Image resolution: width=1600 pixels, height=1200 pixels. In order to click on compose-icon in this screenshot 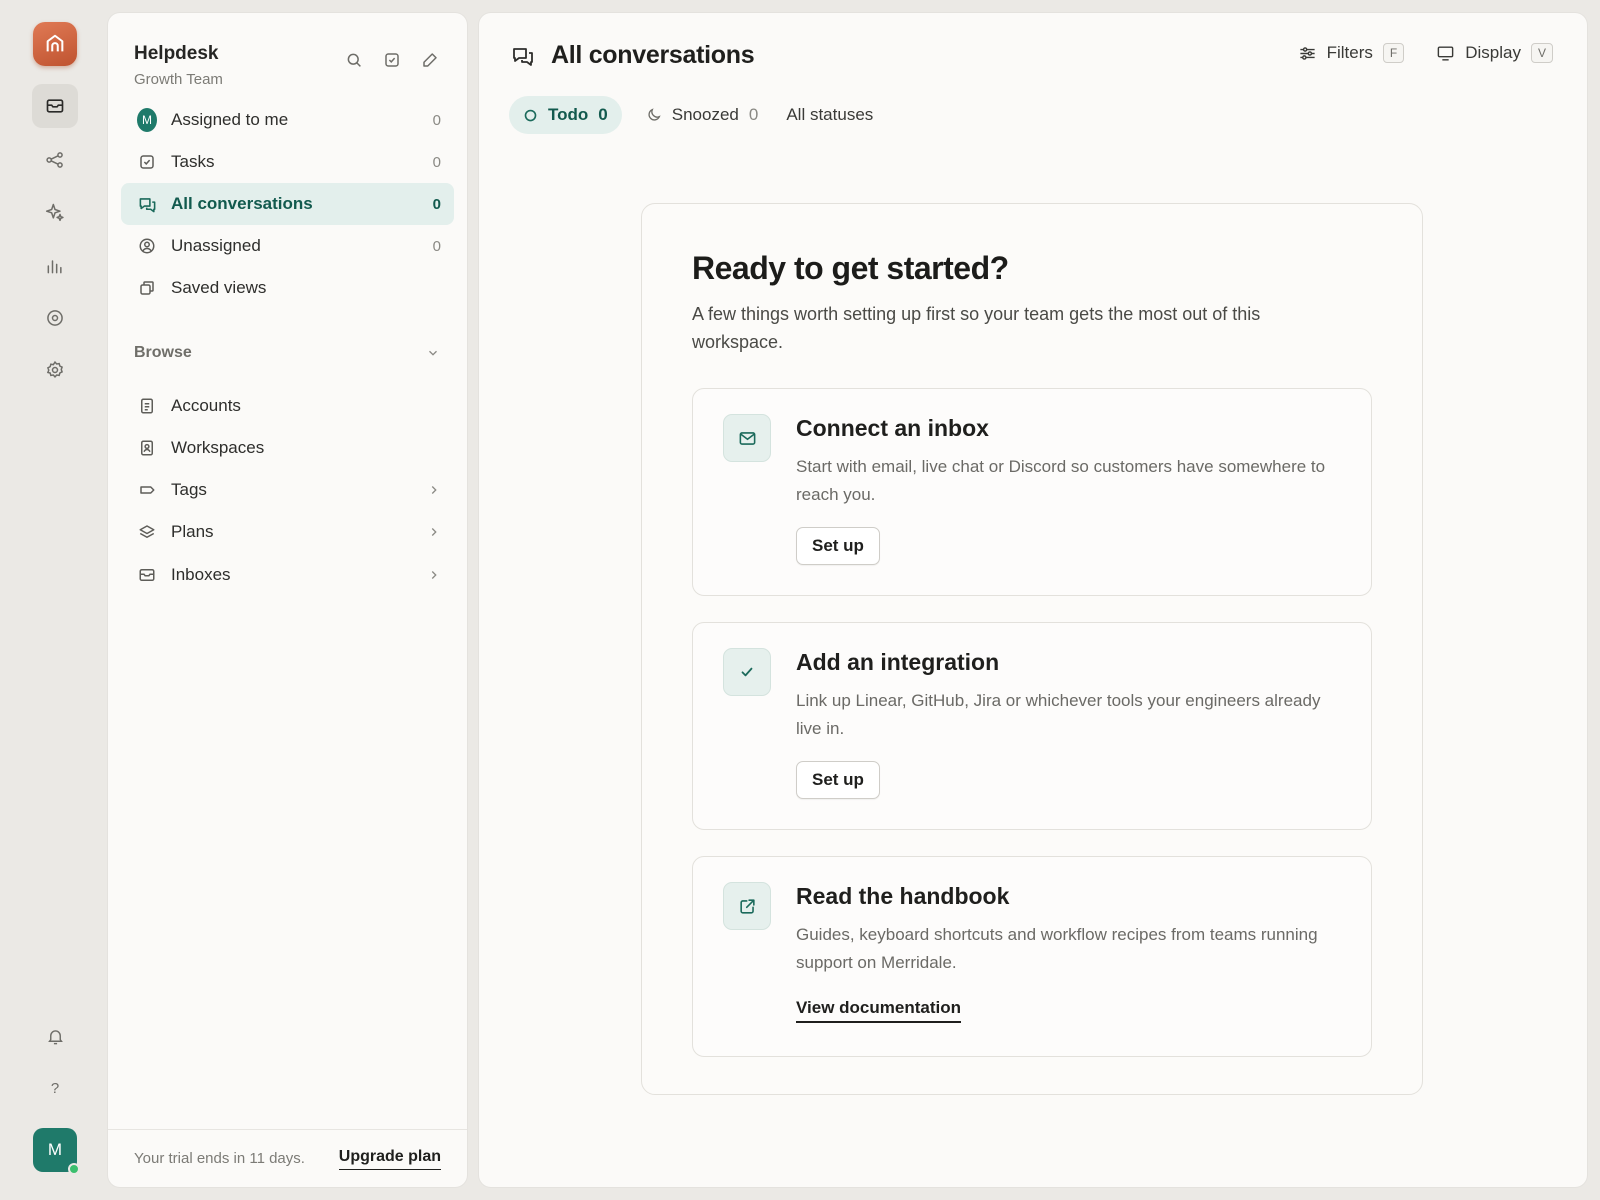, I will do `click(430, 60)`.